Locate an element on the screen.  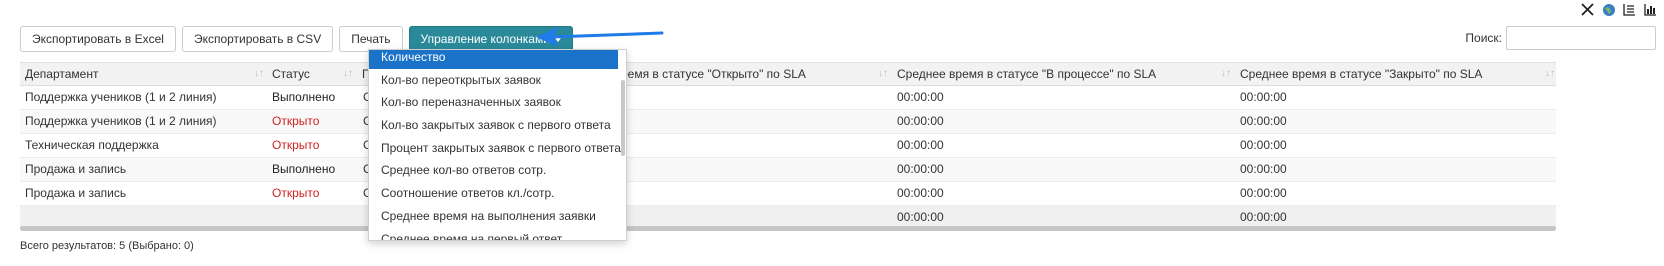
close-icon is located at coordinates (1587, 9).